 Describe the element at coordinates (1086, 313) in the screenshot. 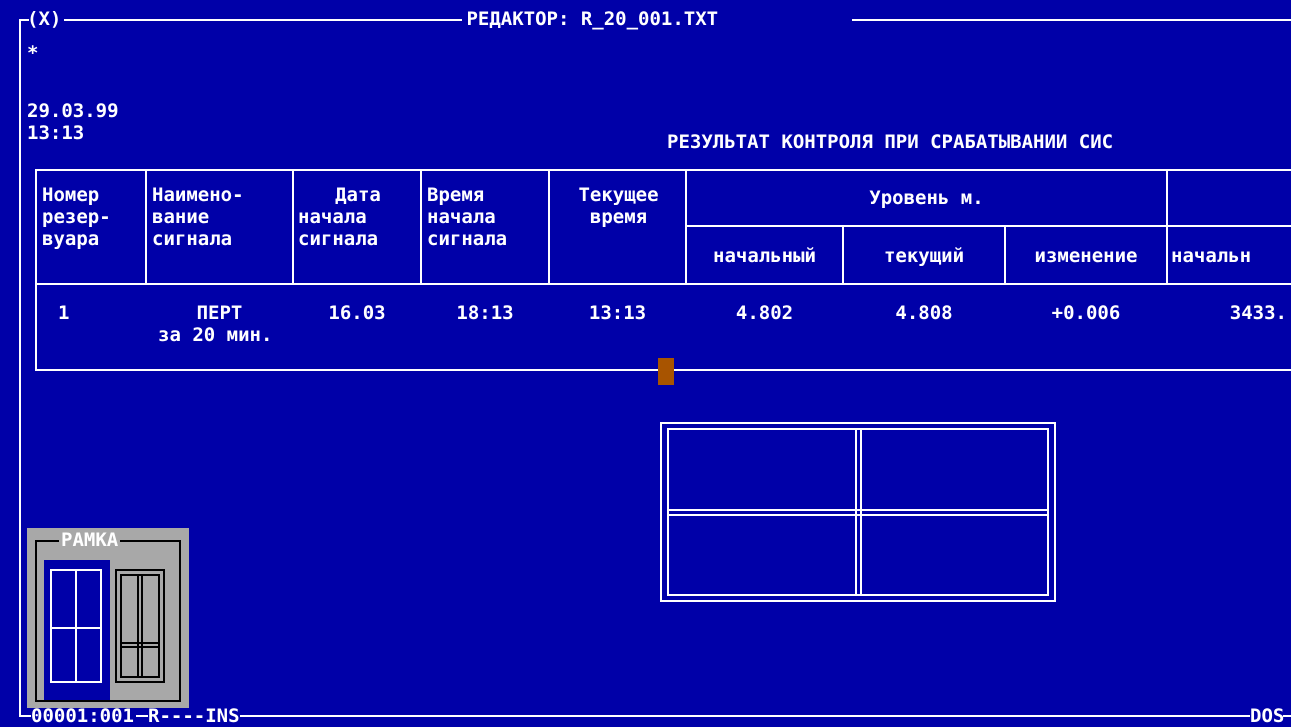

I see `row-level-change: +0.006` at that location.